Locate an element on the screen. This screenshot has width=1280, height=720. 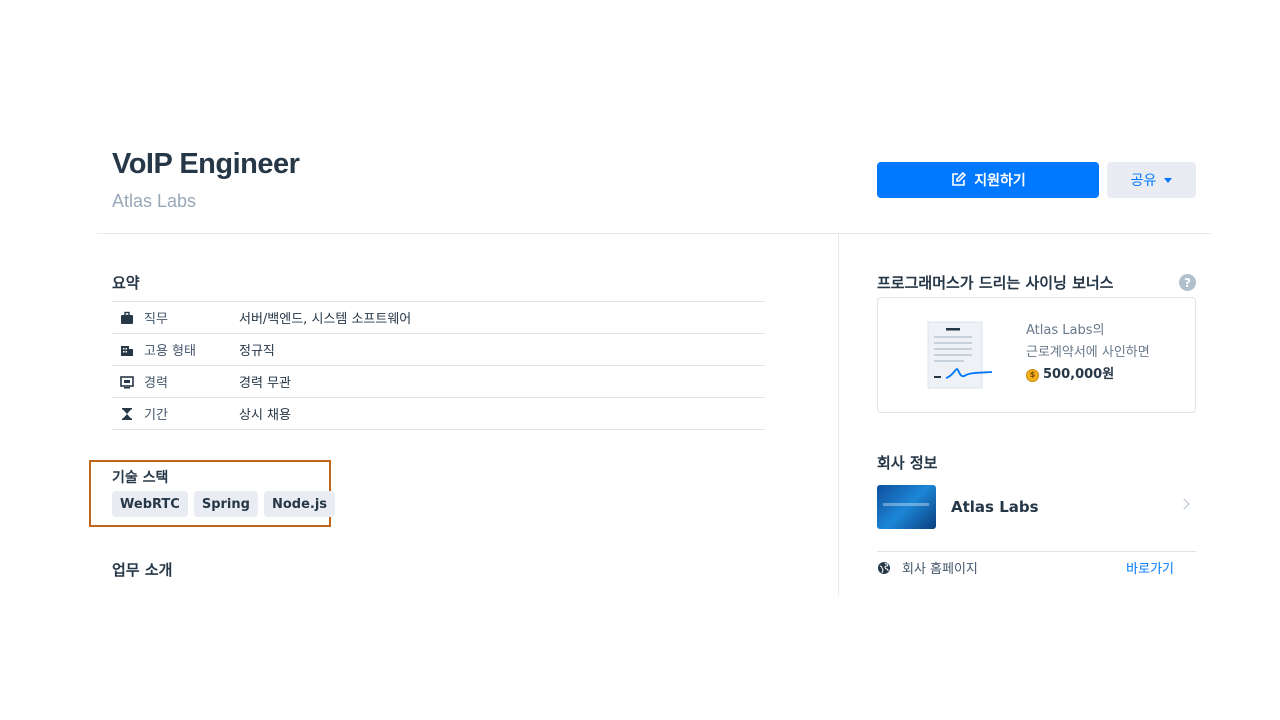
hourglass-icon is located at coordinates (127, 414).